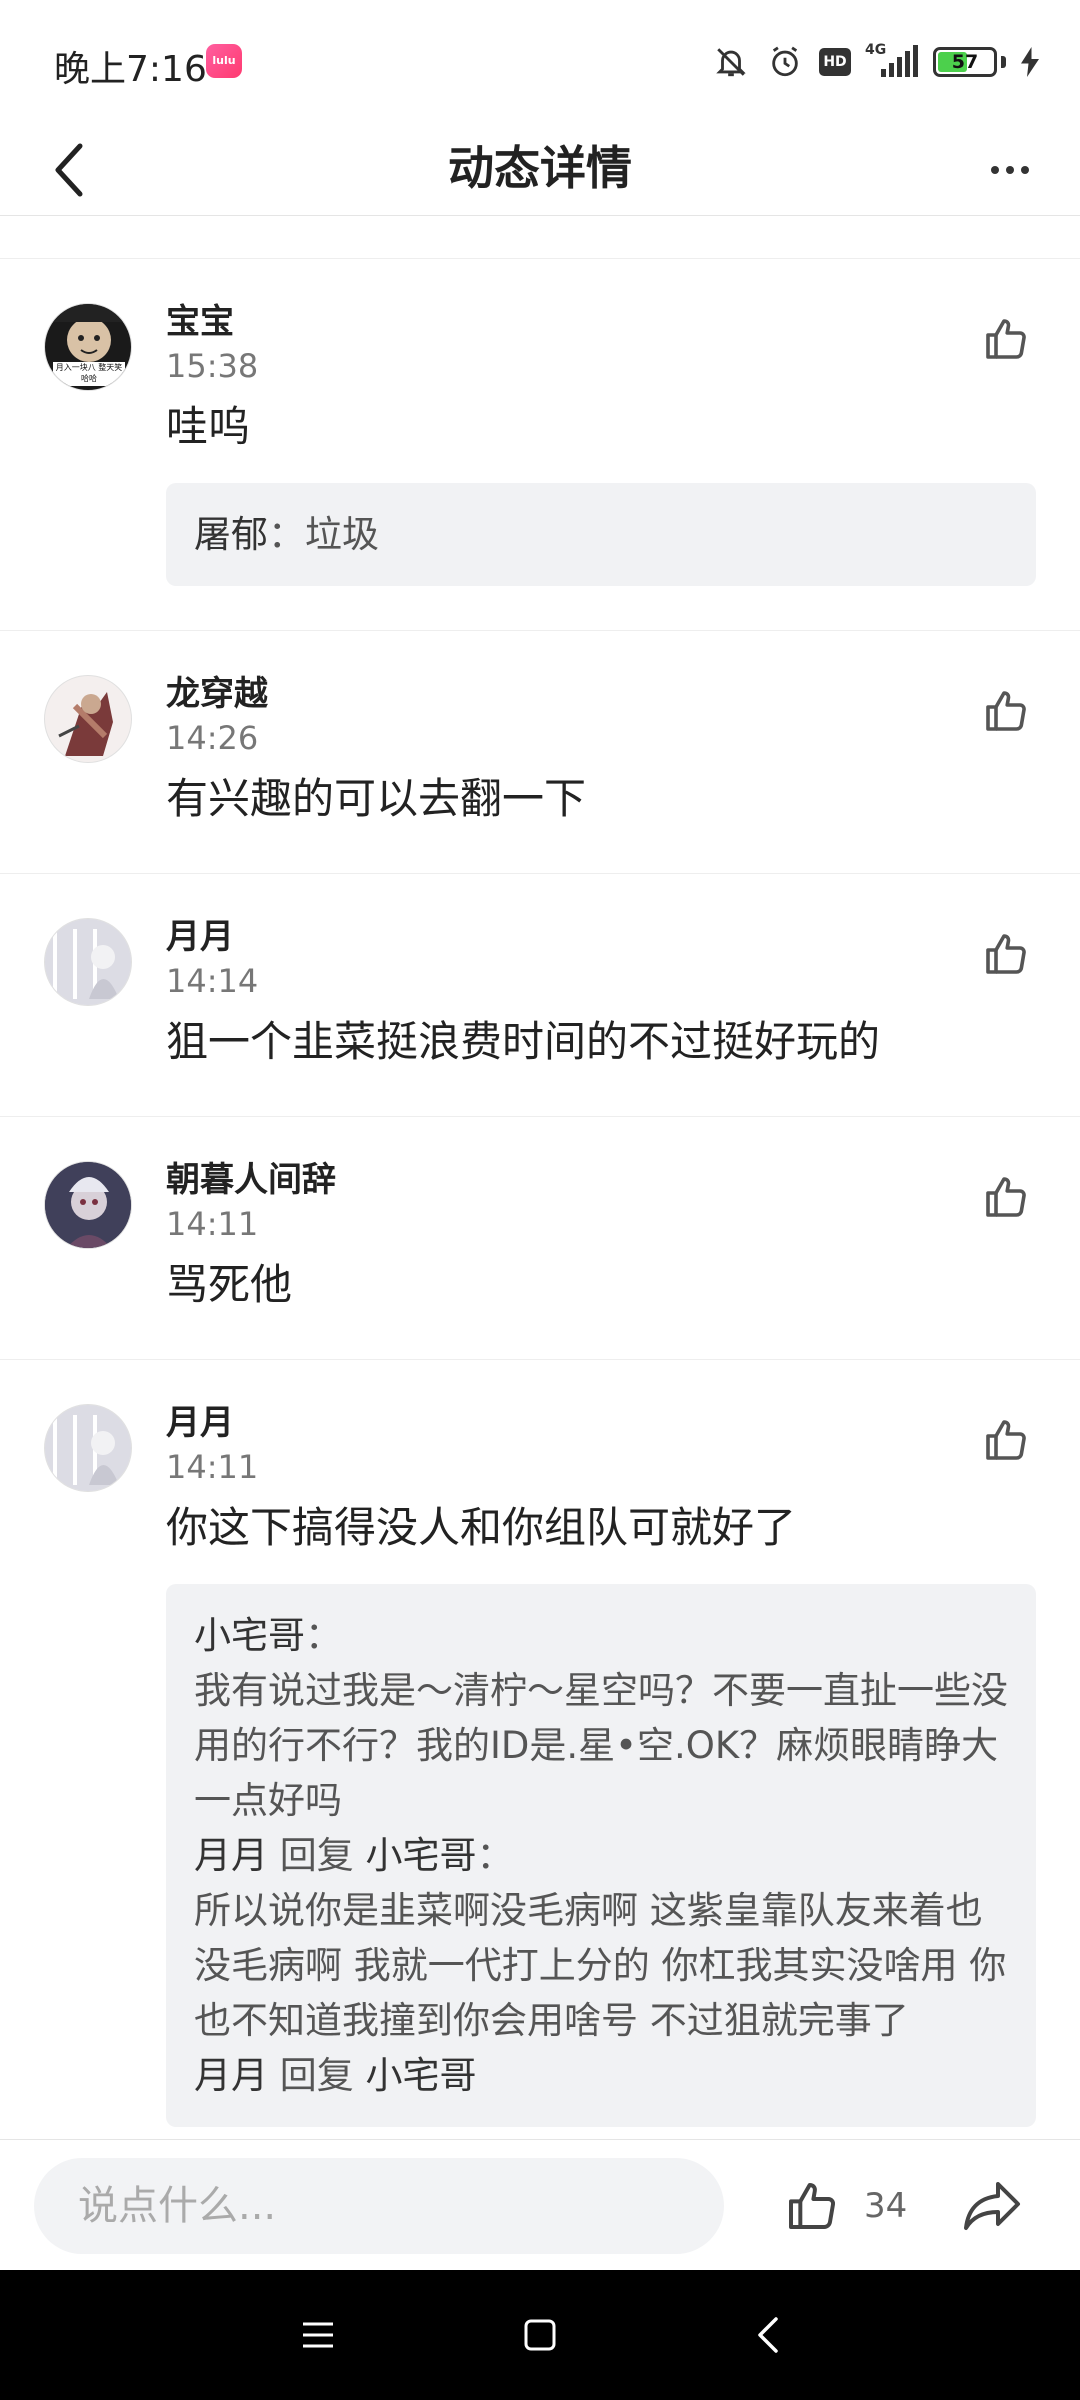  I want to click on reply-text: 垃圾, so click(342, 534).